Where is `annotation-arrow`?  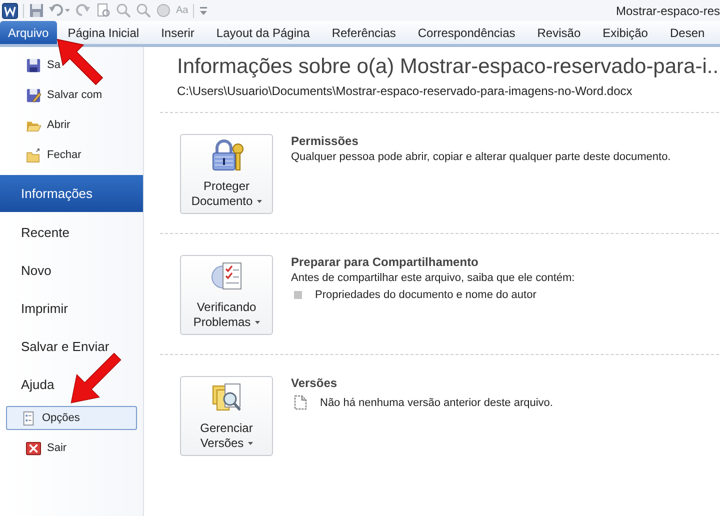
annotation-arrow is located at coordinates (96, 378).